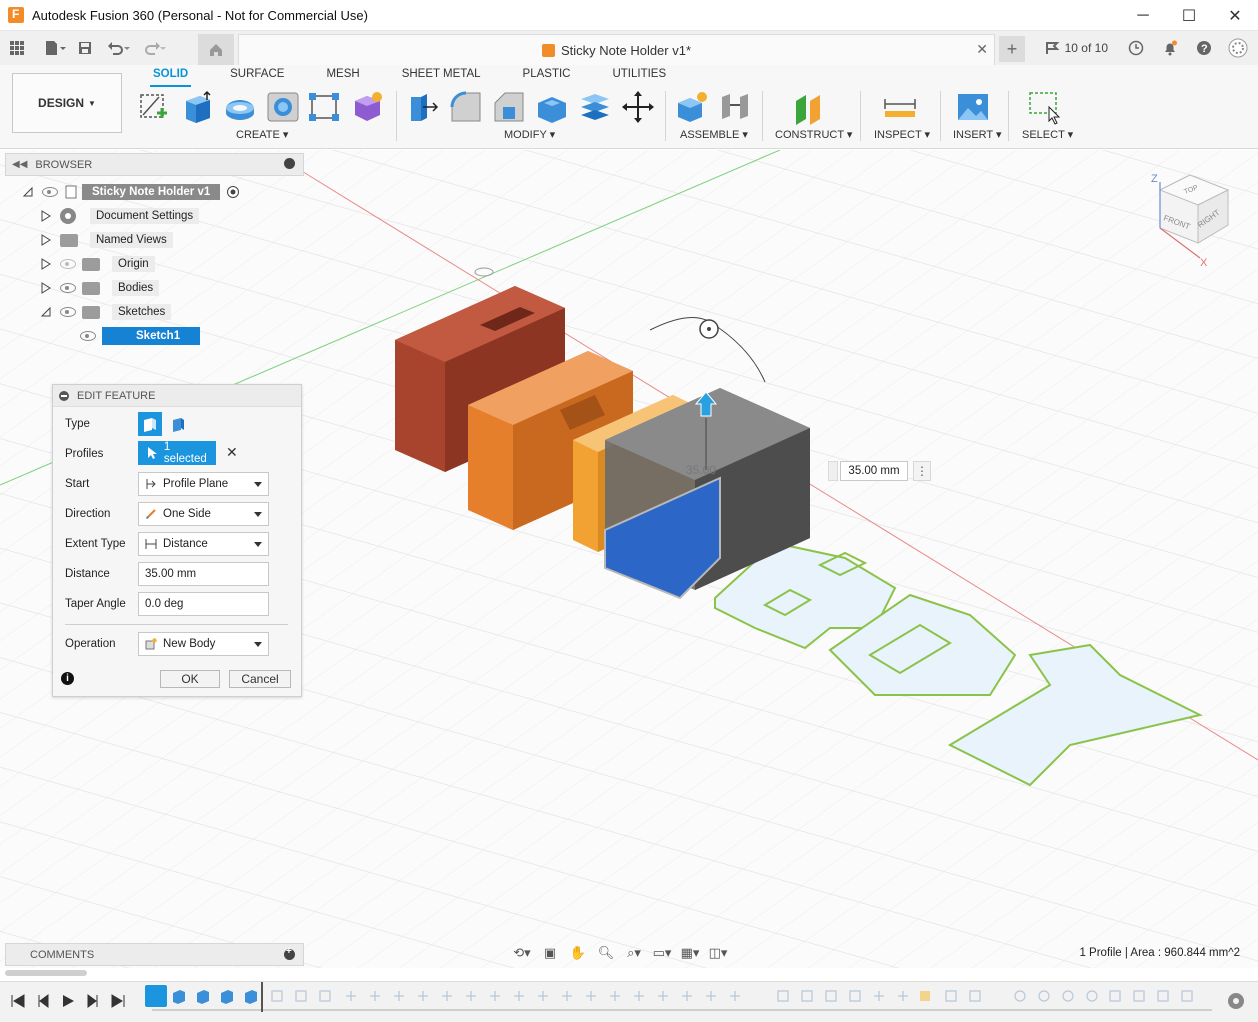 The width and height of the screenshot is (1258, 1022). Describe the element at coordinates (368, 107) in the screenshot. I see `create-form-icon` at that location.